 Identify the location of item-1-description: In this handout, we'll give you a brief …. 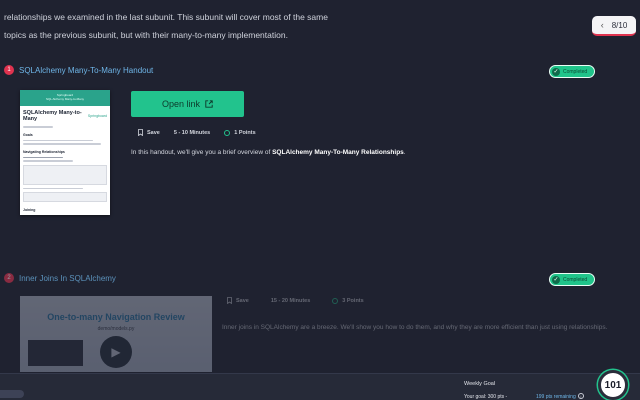
(268, 152).